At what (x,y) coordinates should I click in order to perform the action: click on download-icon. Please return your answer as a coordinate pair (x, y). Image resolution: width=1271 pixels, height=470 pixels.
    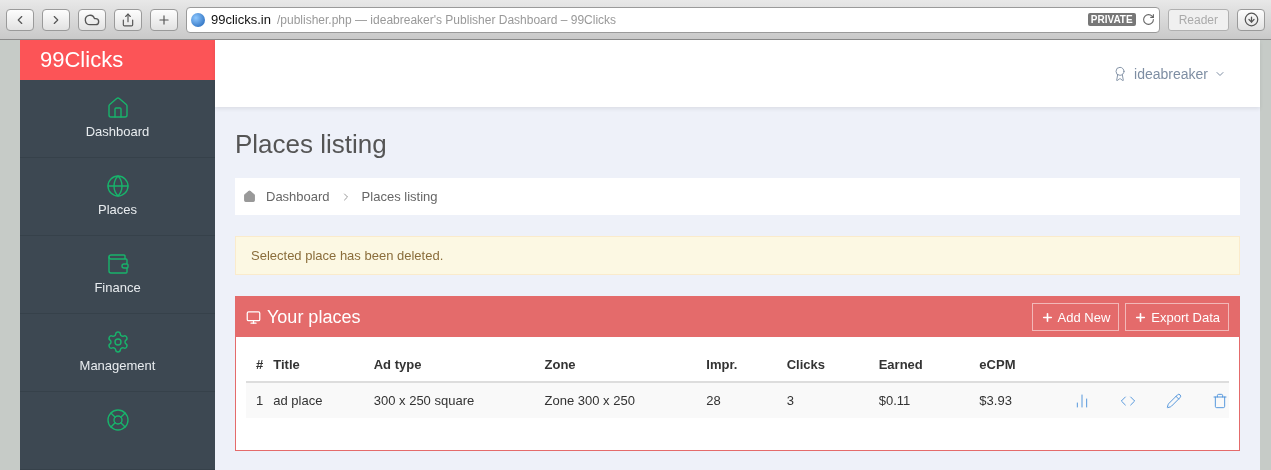
    Looking at the image, I should click on (1251, 19).